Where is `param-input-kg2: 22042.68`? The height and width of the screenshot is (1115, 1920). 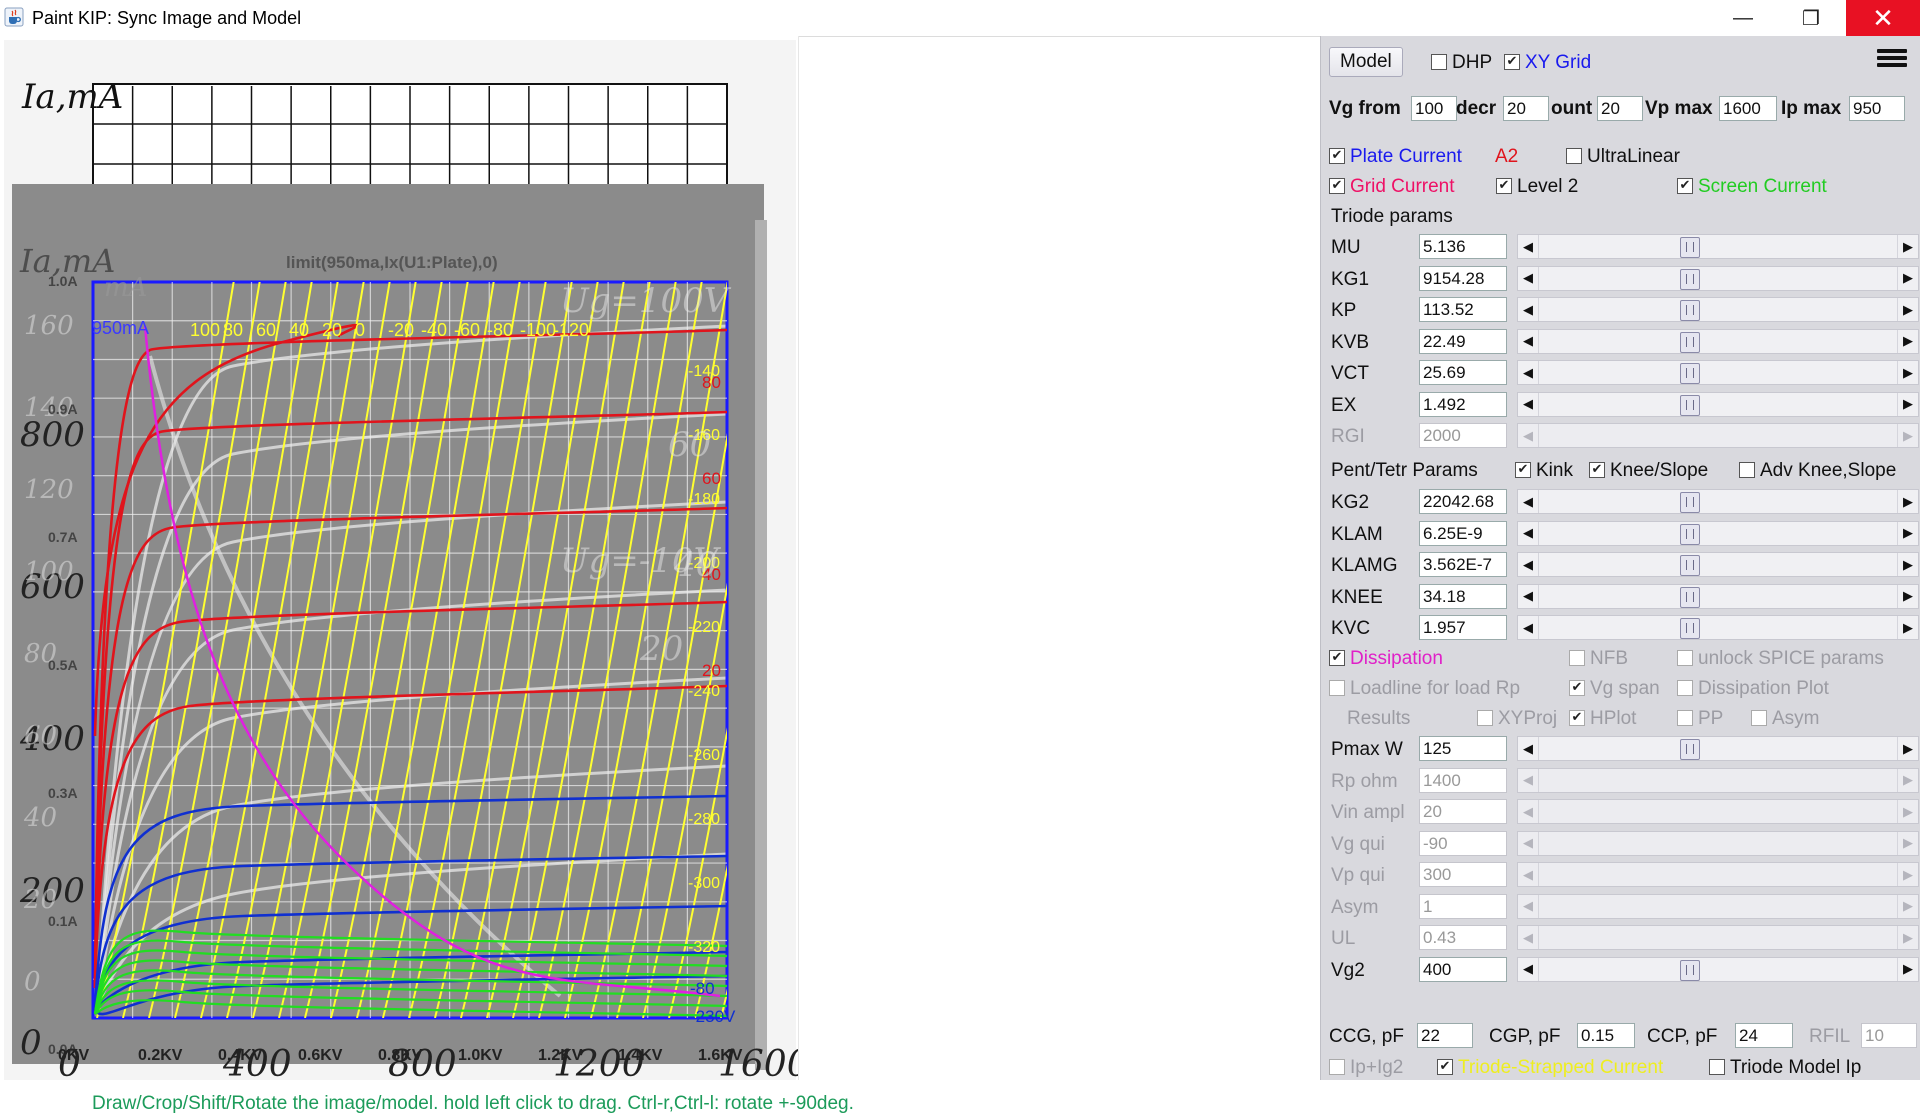 param-input-kg2: 22042.68 is located at coordinates (1463, 501).